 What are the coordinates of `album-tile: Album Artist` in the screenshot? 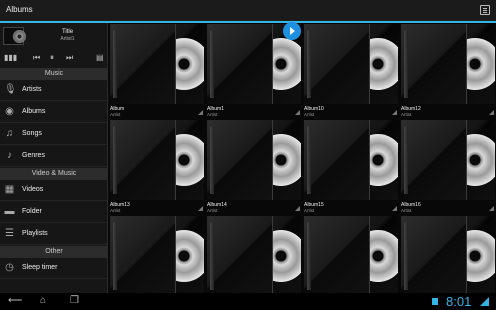 It's located at (157, 71).